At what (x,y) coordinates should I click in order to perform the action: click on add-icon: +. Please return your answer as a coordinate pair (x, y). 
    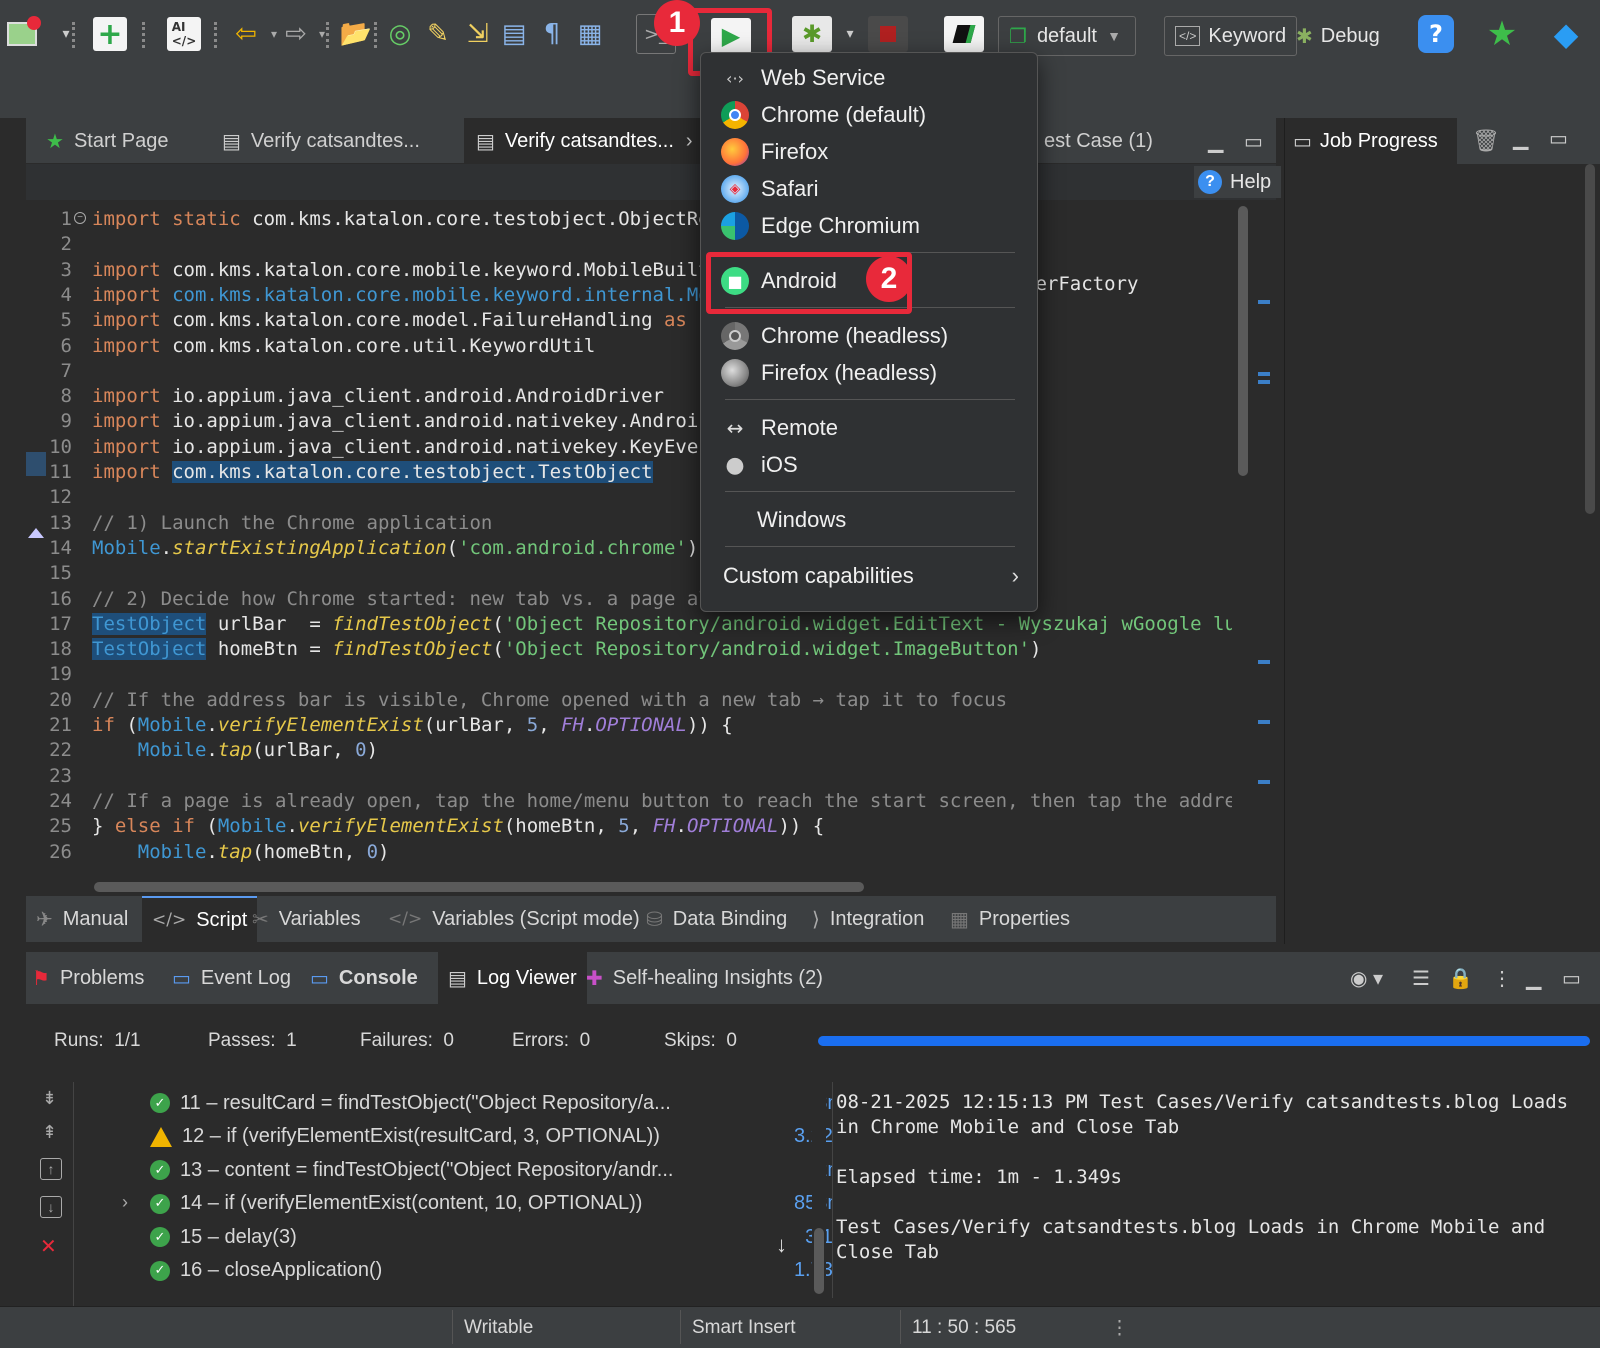
    Looking at the image, I should click on (110, 34).